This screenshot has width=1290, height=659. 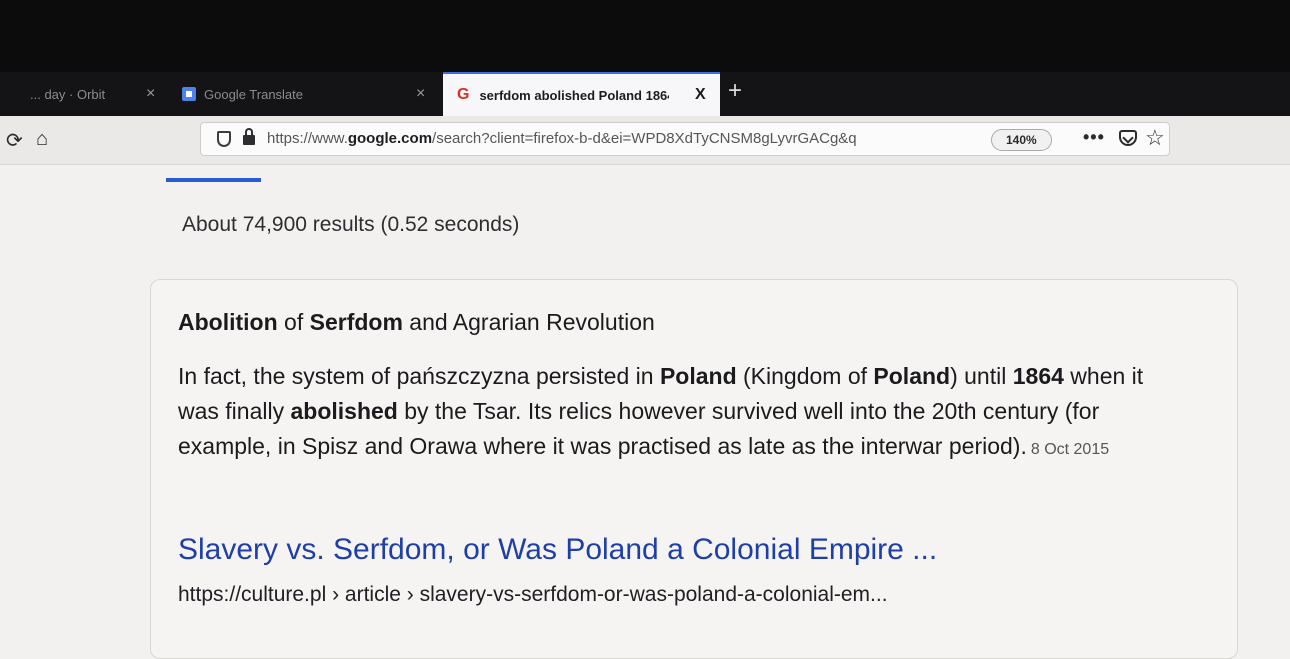 I want to click on bookmark-star-icon: ☆, so click(x=1155, y=138).